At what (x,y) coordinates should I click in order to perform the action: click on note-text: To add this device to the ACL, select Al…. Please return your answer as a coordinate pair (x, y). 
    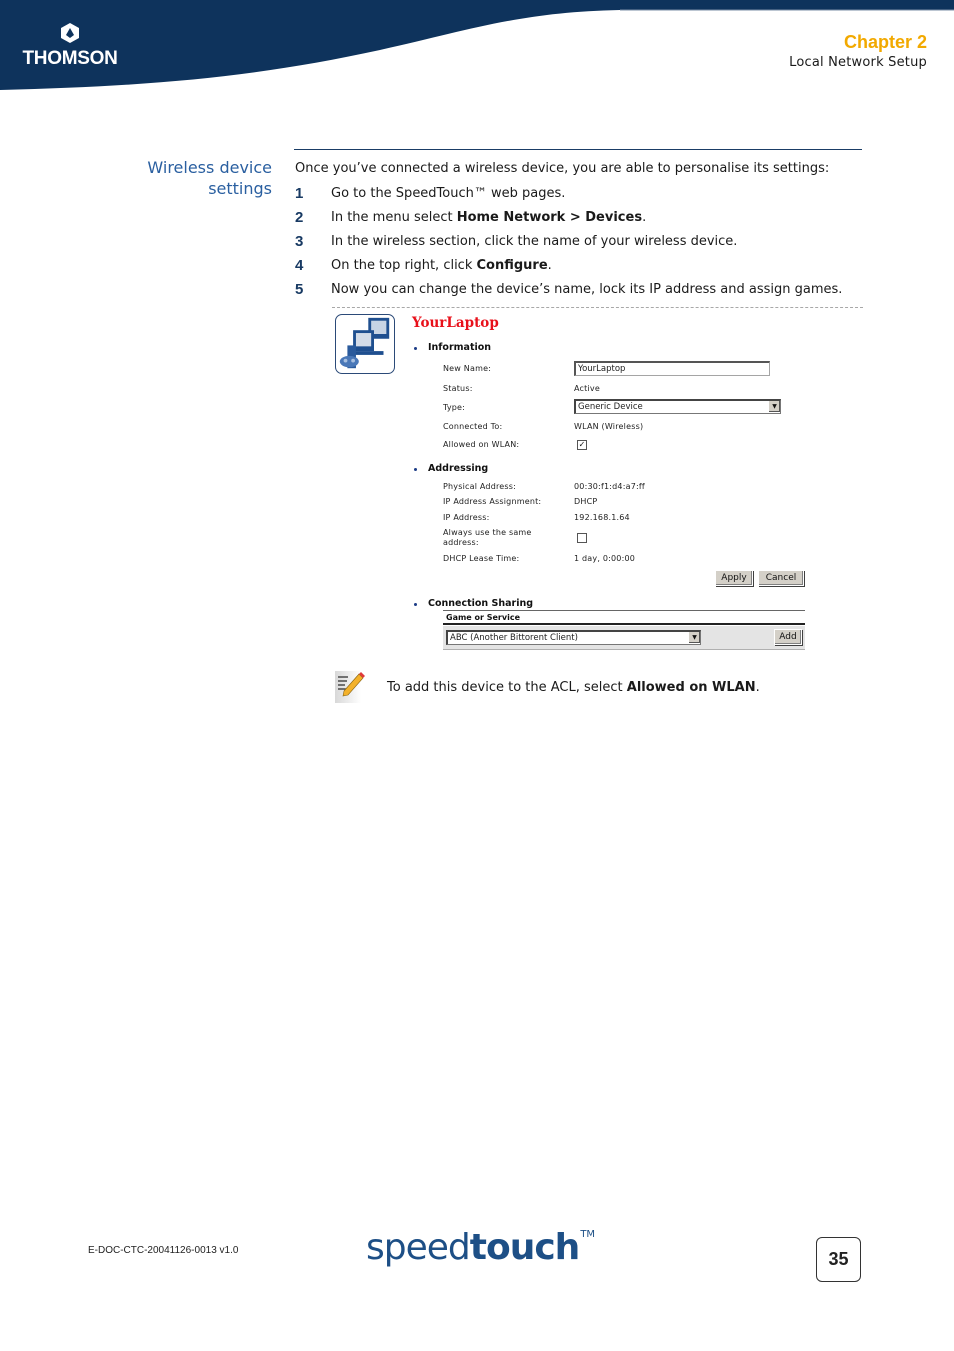
    Looking at the image, I should click on (573, 687).